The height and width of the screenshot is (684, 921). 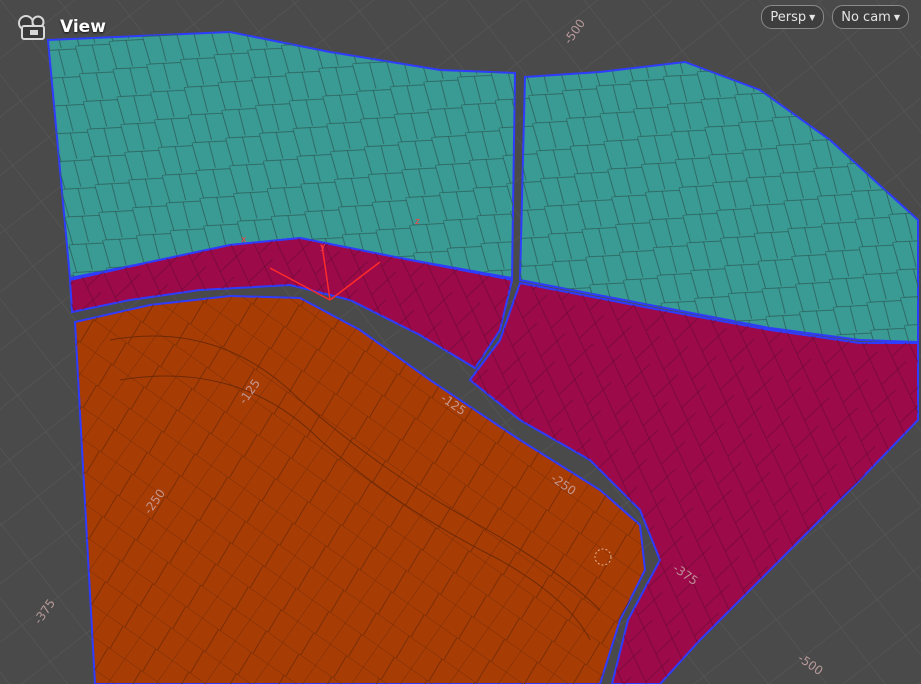 What do you see at coordinates (866, 17) in the screenshot?
I see `camera-menu-label: No cam` at bounding box center [866, 17].